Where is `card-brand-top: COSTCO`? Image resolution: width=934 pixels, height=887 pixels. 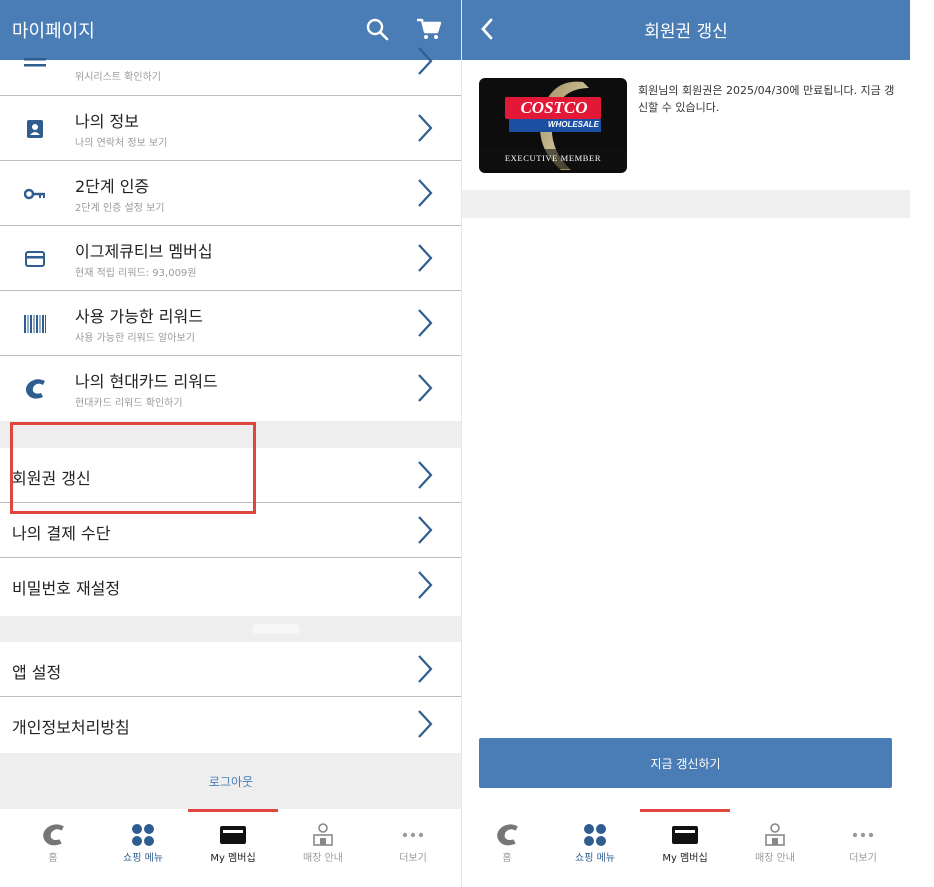
card-brand-top: COSTCO is located at coordinates (554, 107).